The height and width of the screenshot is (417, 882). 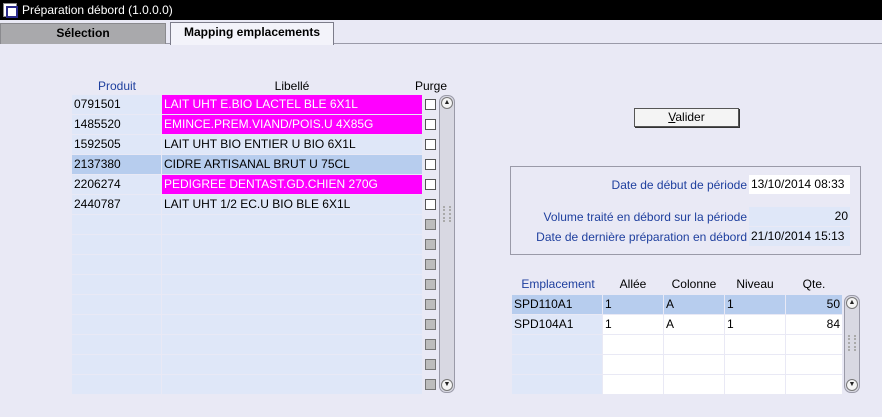 What do you see at coordinates (292, 204) in the screenshot?
I see `product-label-cell: LAIT UHT 1/2 EC.U BIO BLE 6X1L` at bounding box center [292, 204].